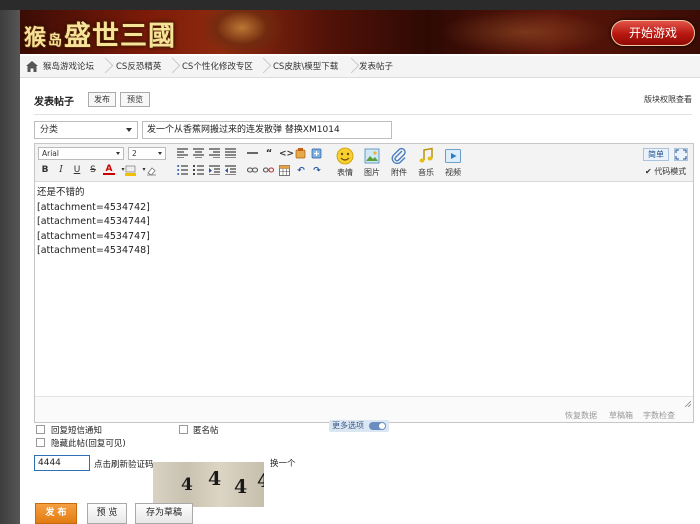  I want to click on italic-icon: I, so click(61, 170).